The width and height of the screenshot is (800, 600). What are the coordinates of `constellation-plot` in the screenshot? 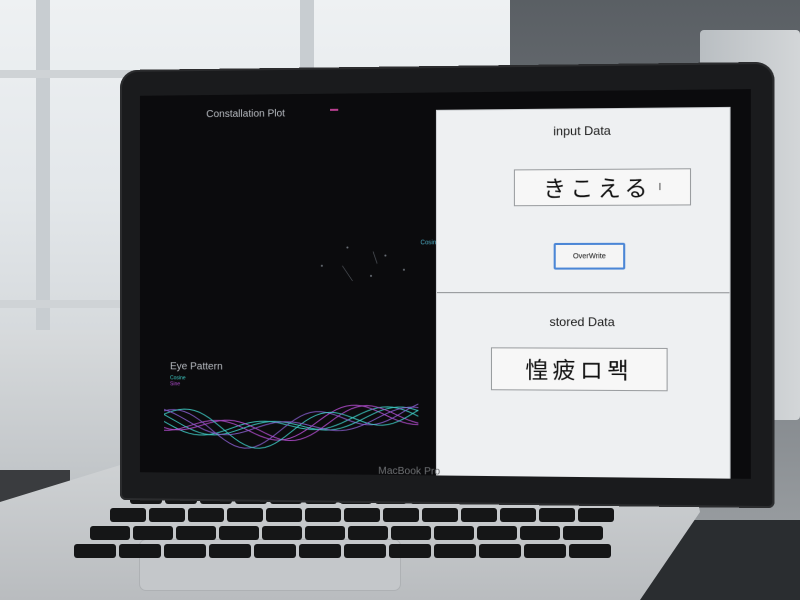 It's located at (363, 260).